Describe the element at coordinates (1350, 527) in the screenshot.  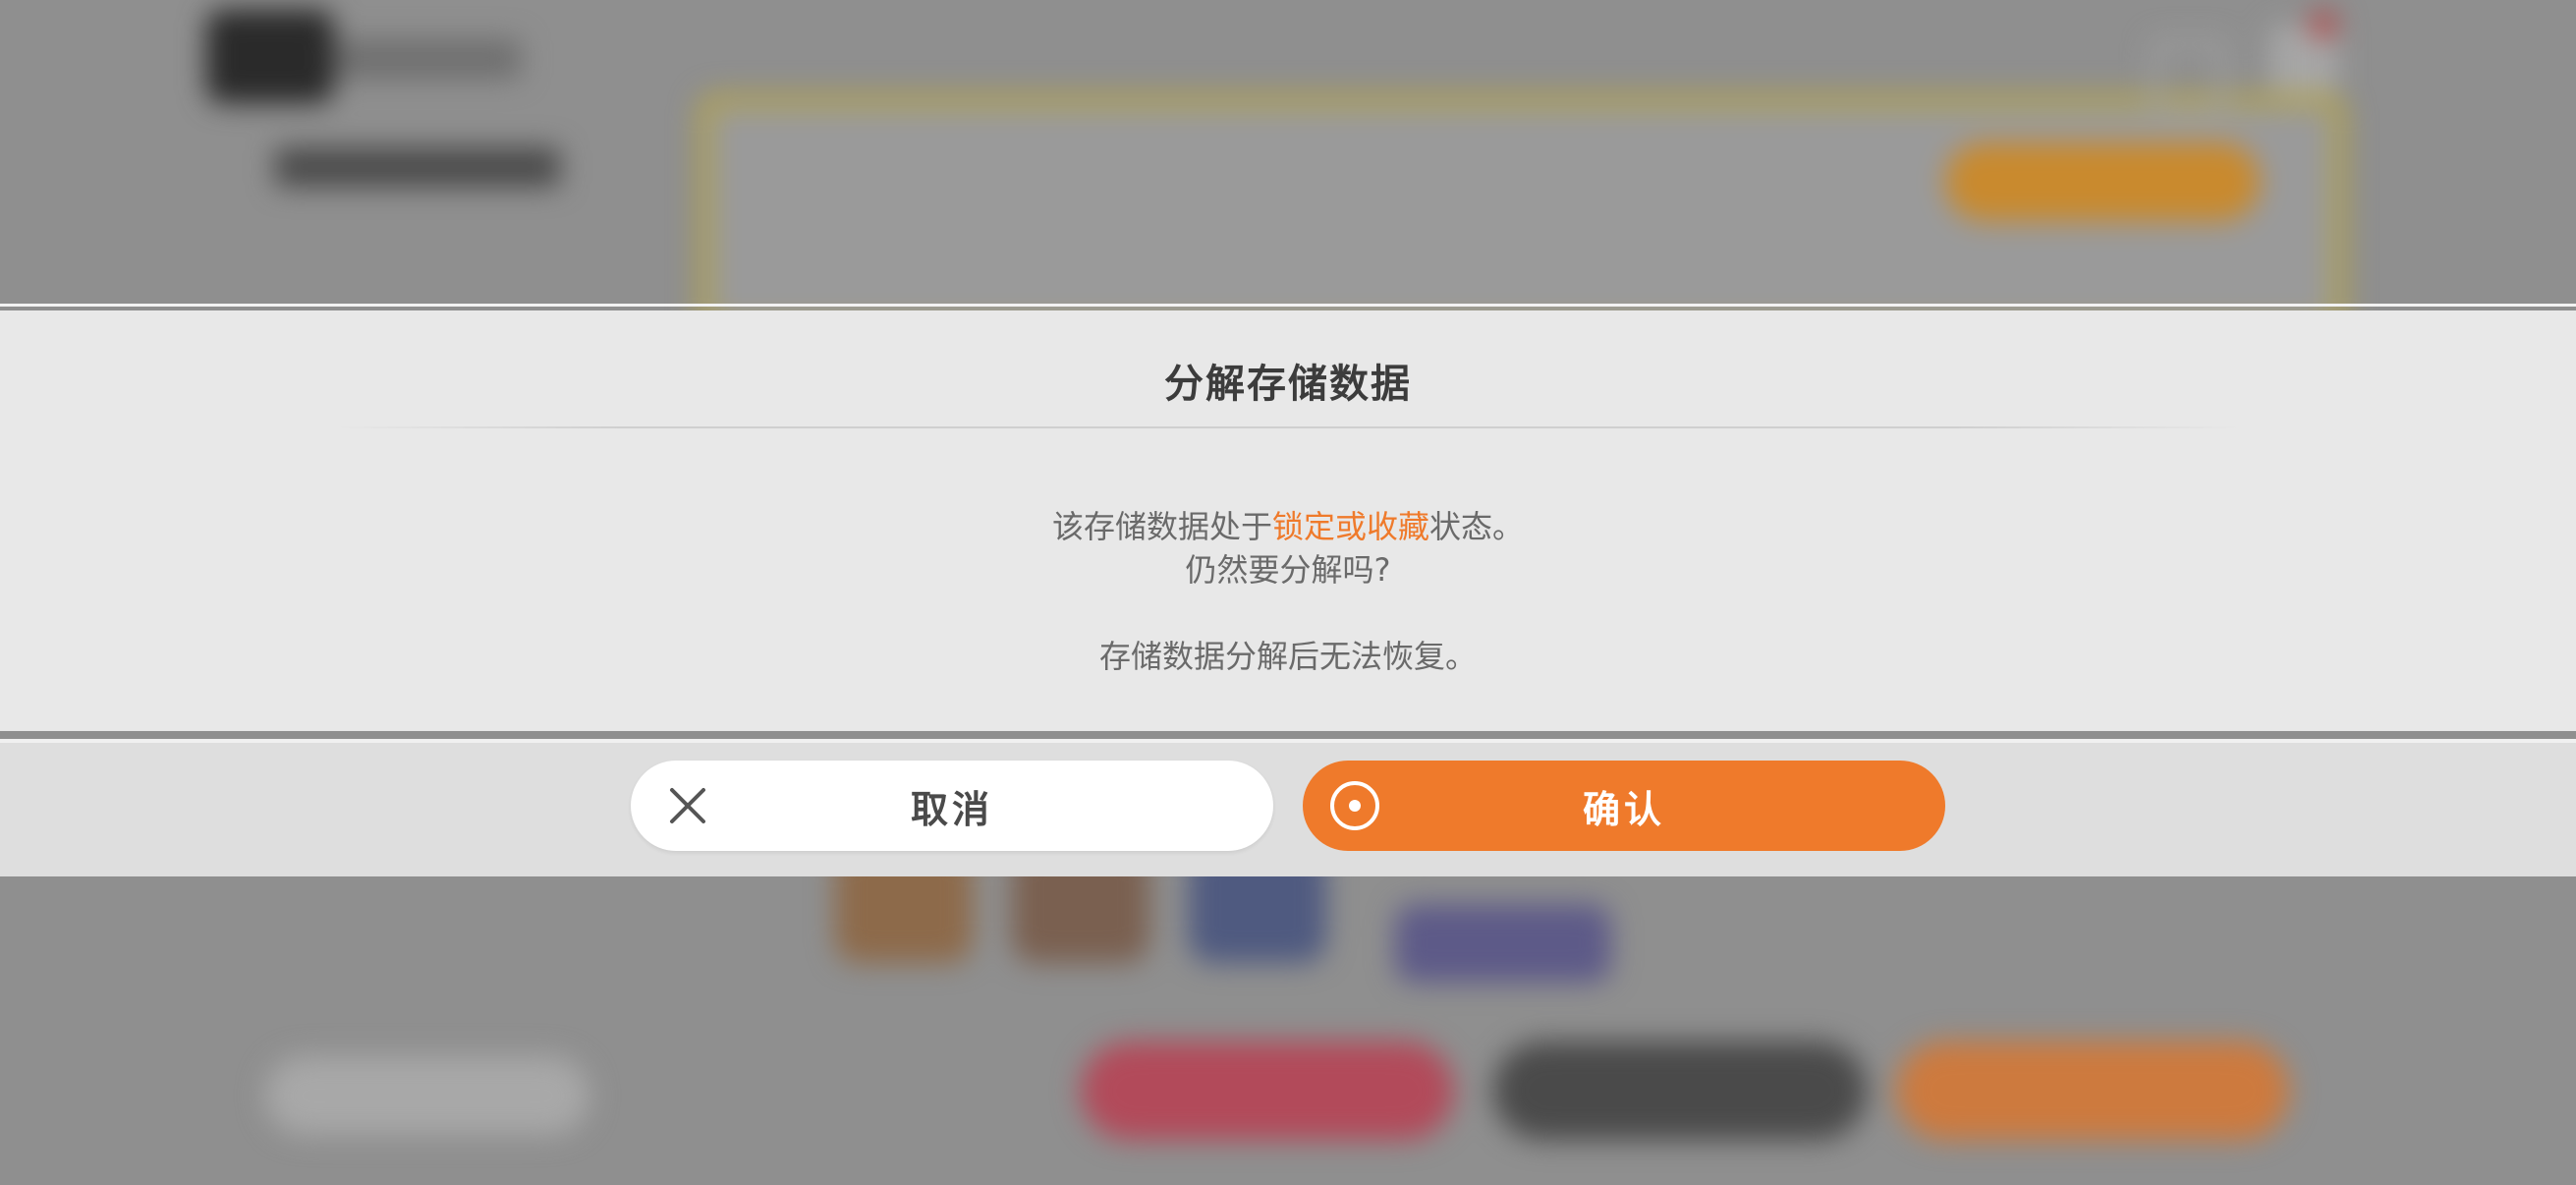
I see `message-highlight: 锁定或收藏` at that location.